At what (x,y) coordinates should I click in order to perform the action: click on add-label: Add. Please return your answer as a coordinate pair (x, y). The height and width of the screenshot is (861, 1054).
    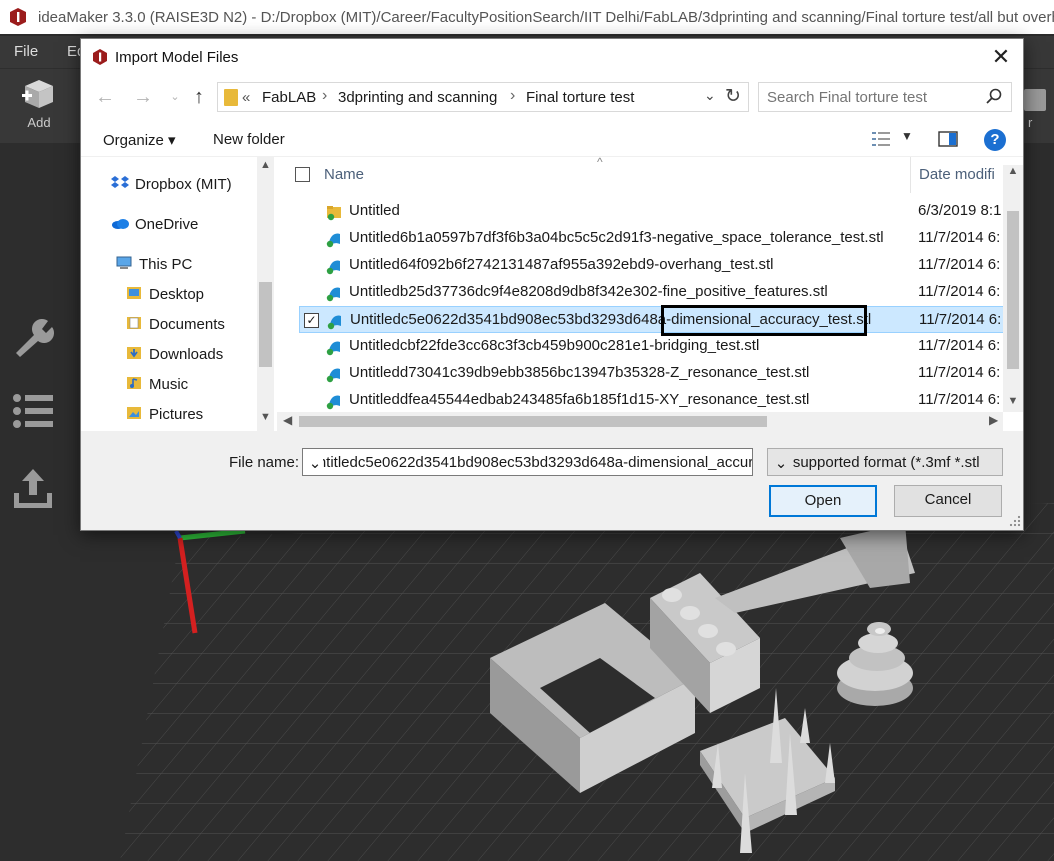
    Looking at the image, I should click on (39, 122).